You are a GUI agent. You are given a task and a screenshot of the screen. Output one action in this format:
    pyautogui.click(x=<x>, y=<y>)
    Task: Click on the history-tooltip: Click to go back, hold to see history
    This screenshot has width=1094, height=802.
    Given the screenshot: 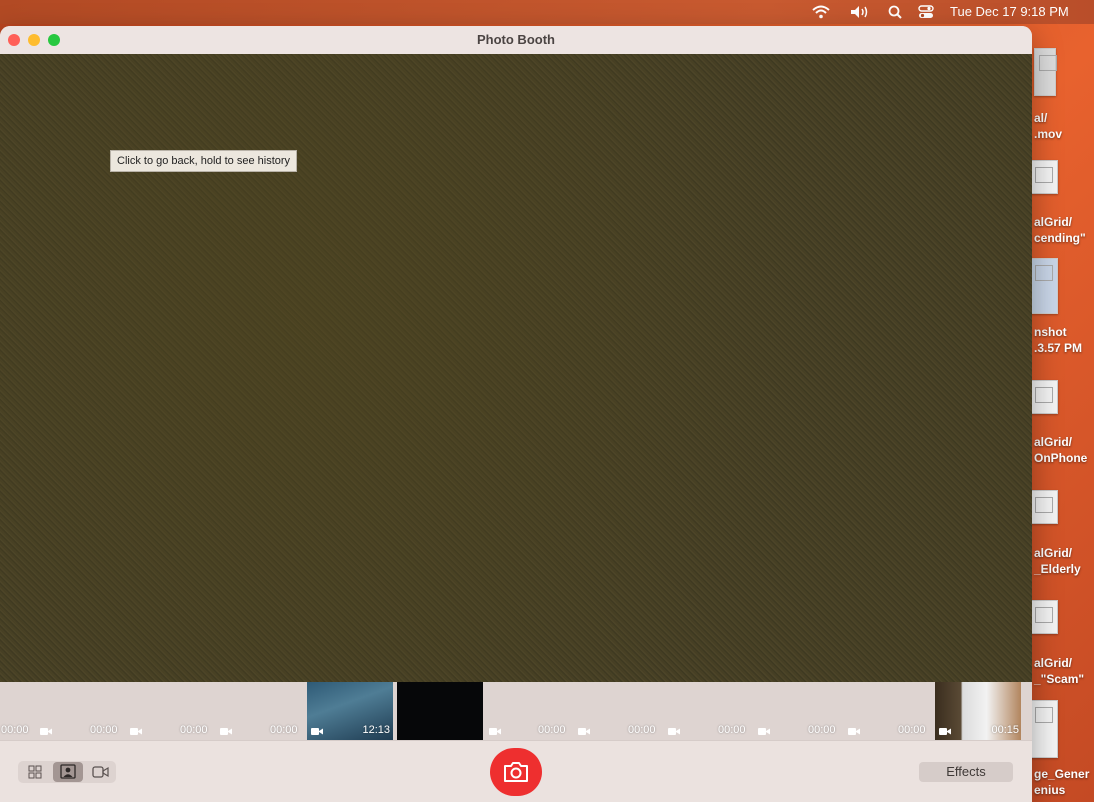 What is the action you would take?
    pyautogui.click(x=204, y=161)
    